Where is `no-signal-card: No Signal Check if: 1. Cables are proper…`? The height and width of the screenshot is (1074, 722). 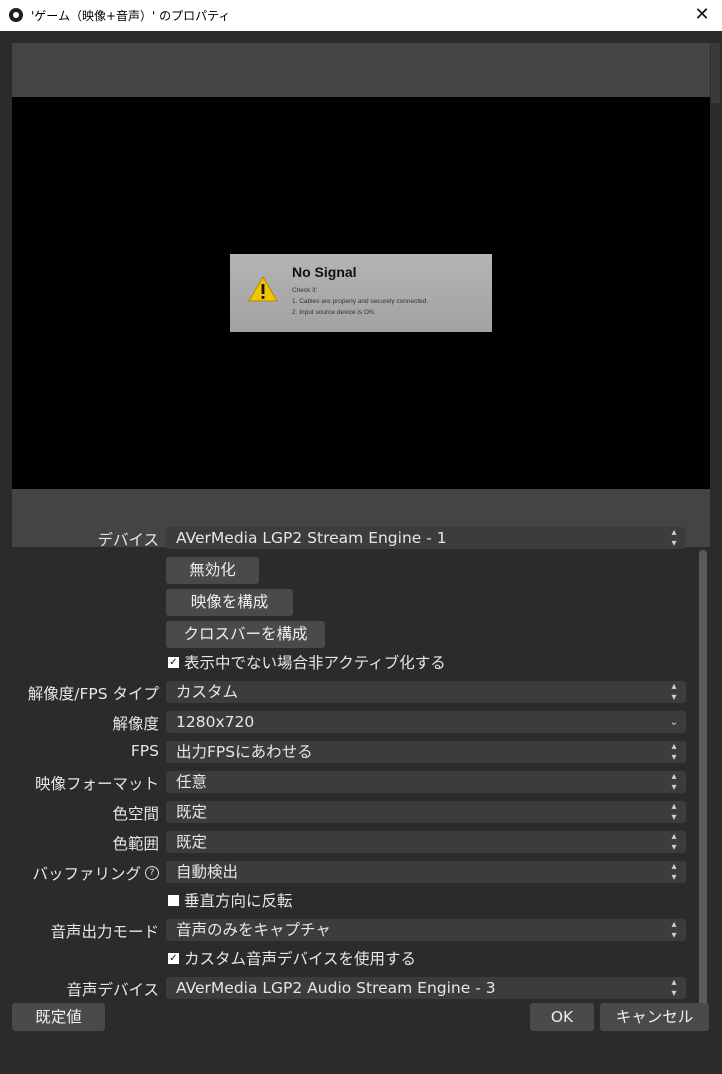
no-signal-card: No Signal Check if: 1. Cables are proper… is located at coordinates (361, 293).